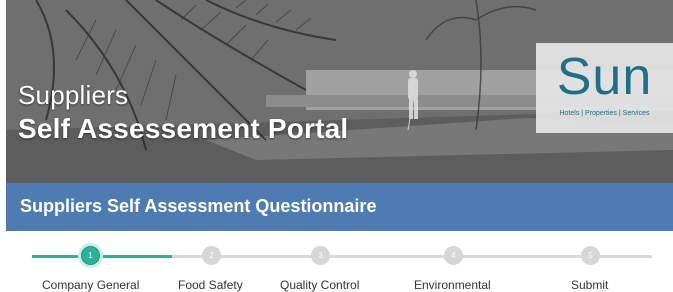 This screenshot has width=673, height=292. What do you see at coordinates (604, 113) in the screenshot?
I see `logo-tagline: Hotels | Properties | Services` at bounding box center [604, 113].